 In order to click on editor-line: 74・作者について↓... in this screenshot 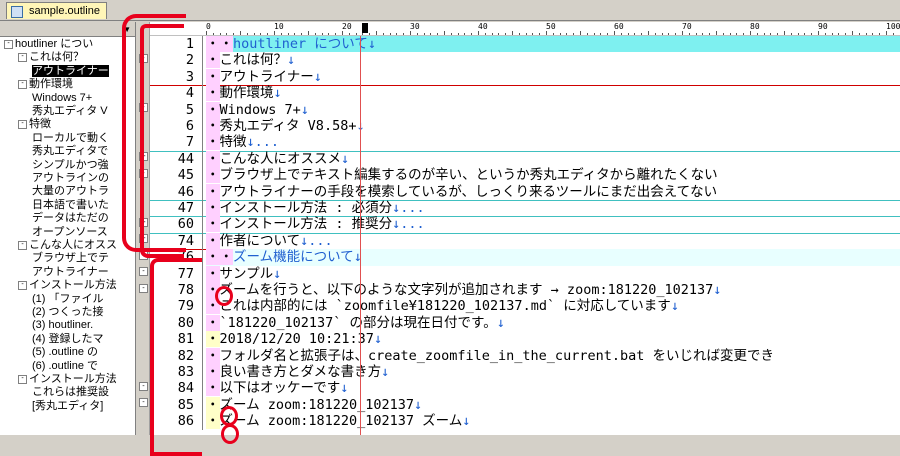, I will do `click(525, 241)`.